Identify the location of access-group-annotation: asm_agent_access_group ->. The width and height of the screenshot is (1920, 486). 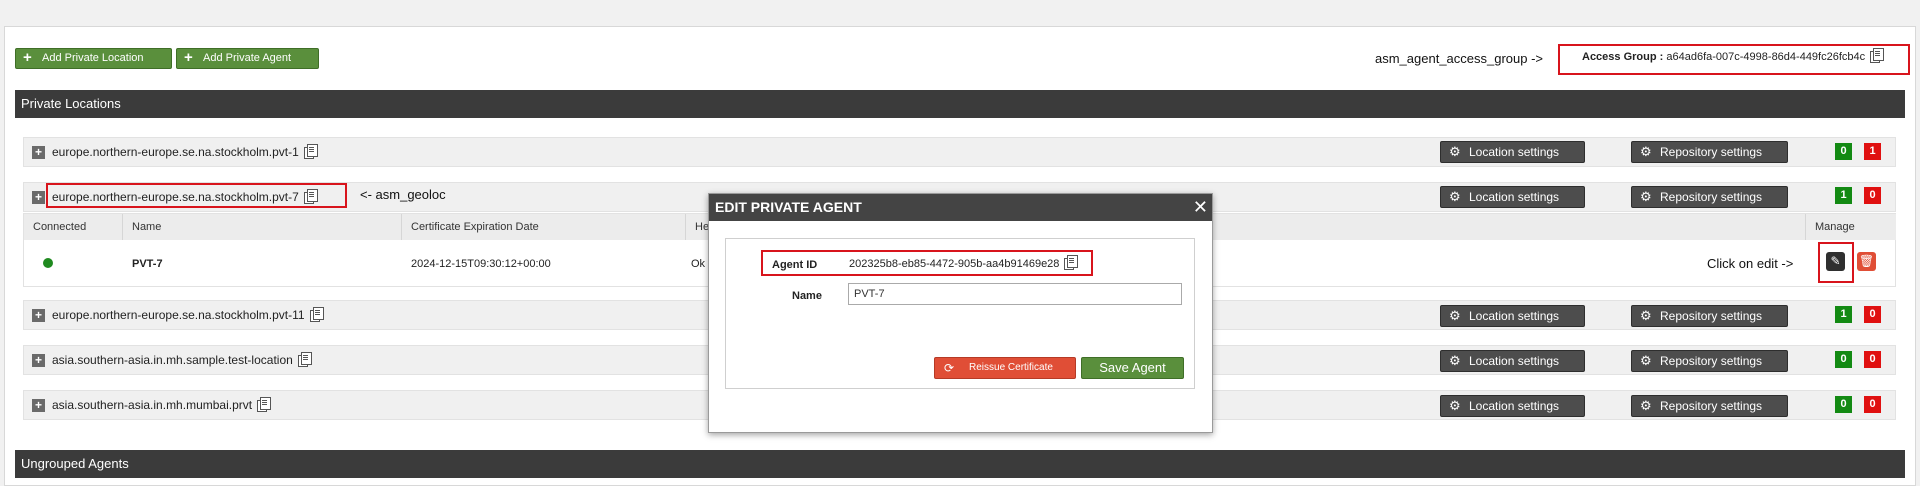
(1459, 58).